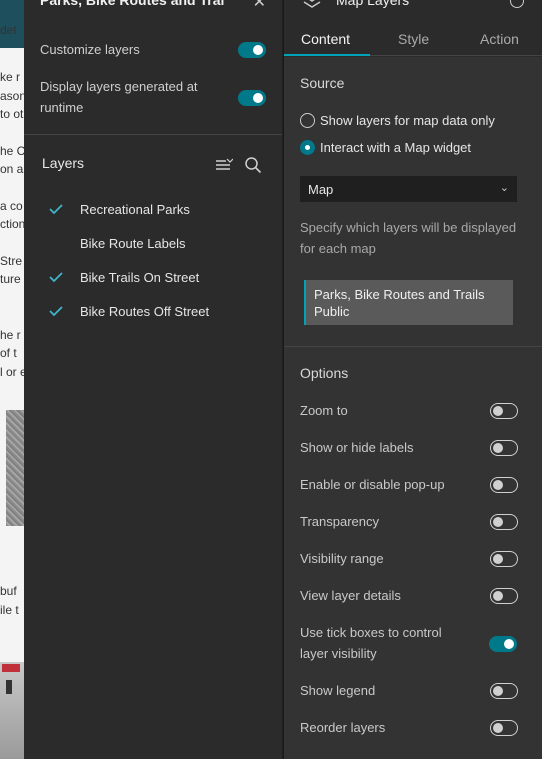  Describe the element at coordinates (504, 188) in the screenshot. I see `chevron-down-icon: ⌄` at that location.